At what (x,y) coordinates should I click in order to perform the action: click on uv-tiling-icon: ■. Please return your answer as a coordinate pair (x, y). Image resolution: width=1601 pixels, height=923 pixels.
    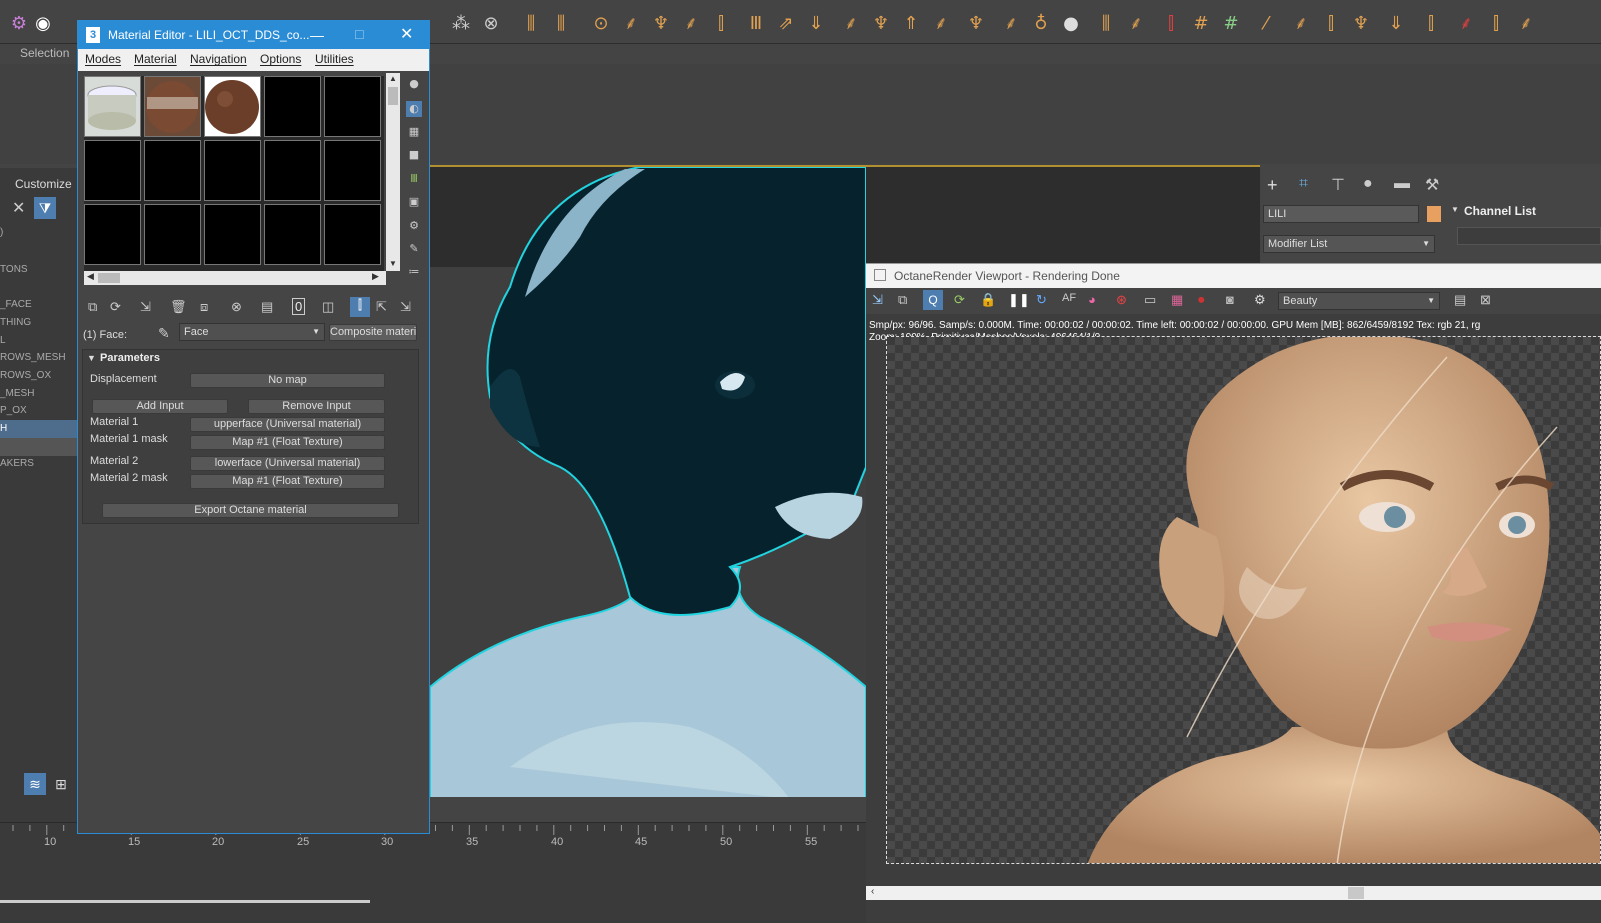
    Looking at the image, I should click on (414, 155).